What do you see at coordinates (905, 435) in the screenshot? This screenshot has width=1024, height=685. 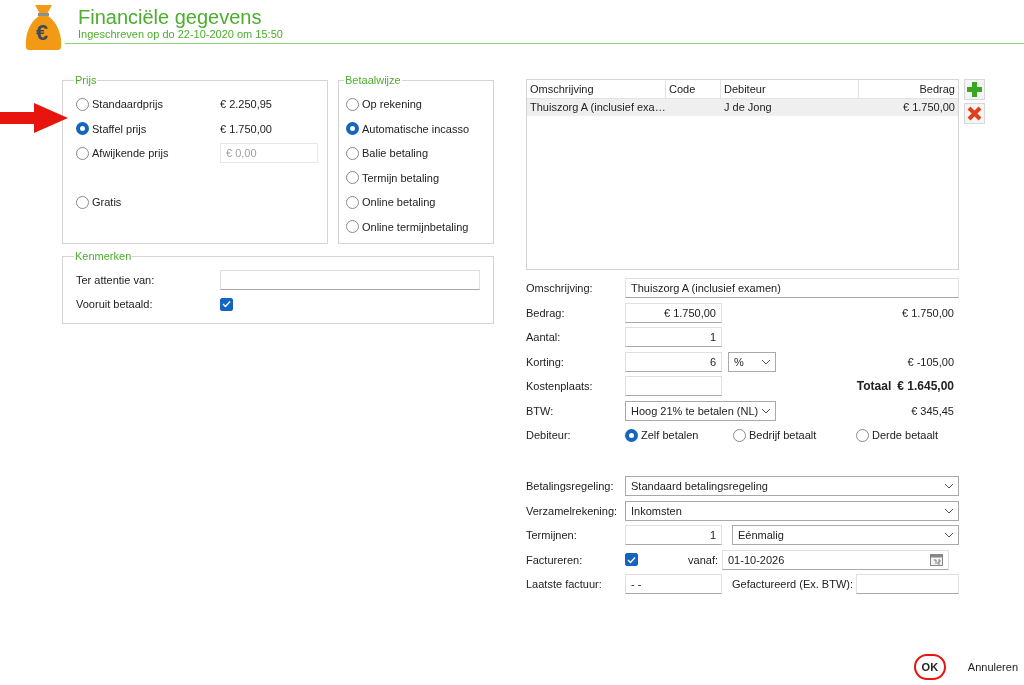 I see `radio-label: Derde betaalt` at bounding box center [905, 435].